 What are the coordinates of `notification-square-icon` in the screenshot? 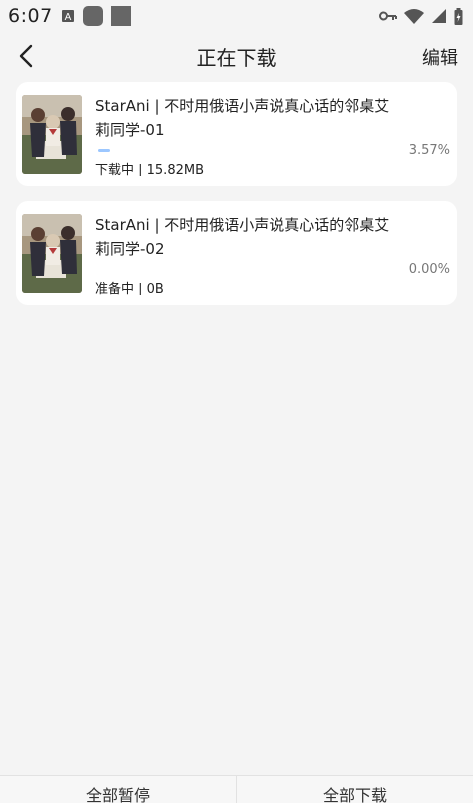 It's located at (120, 16).